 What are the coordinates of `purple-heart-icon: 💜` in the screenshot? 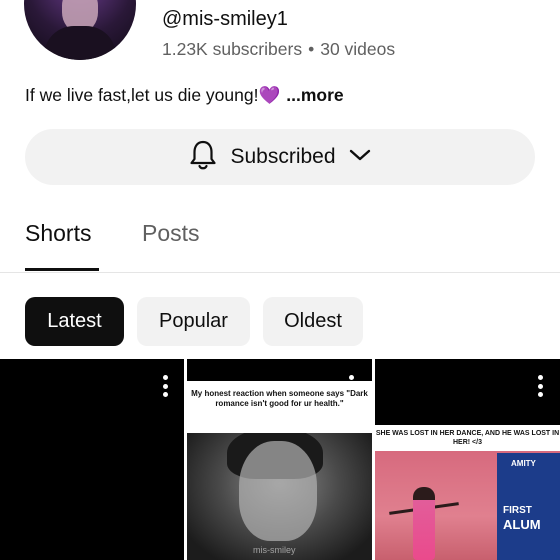 It's located at (269, 95).